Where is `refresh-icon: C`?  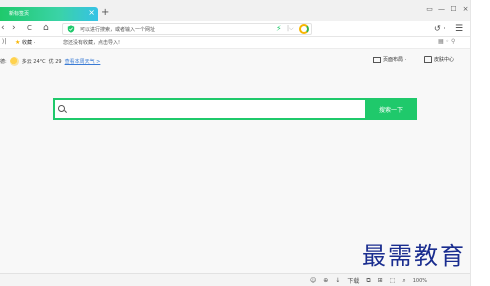
refresh-icon: C is located at coordinates (29, 28).